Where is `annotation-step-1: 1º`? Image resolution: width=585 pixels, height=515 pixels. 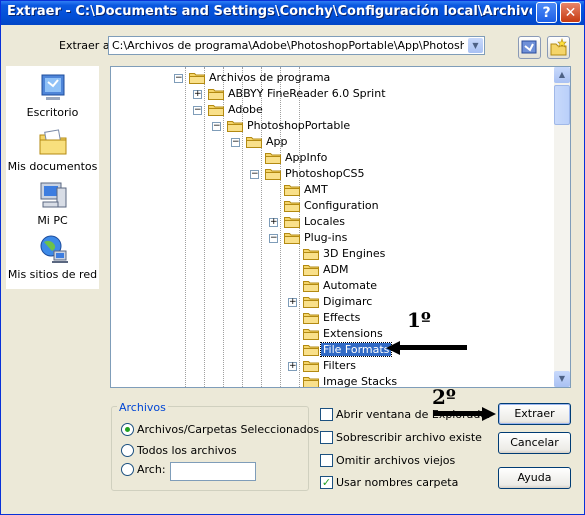
annotation-step-1: 1º is located at coordinates (419, 320).